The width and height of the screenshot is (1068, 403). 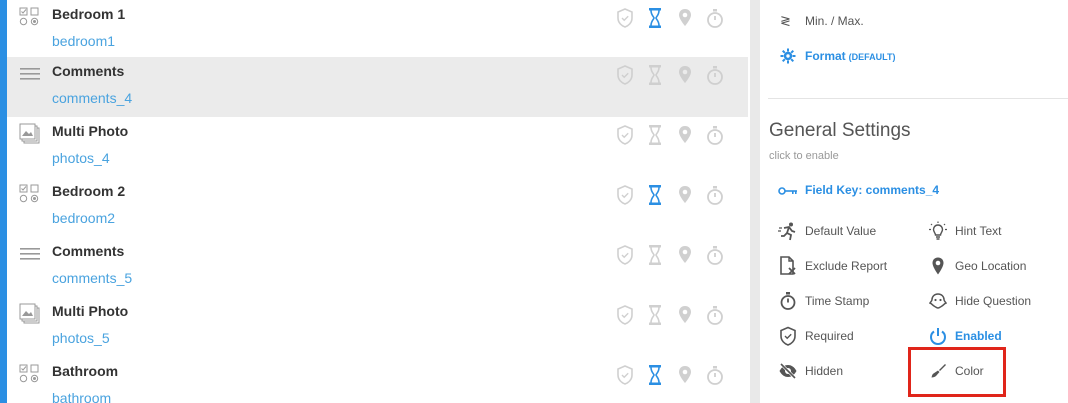 What do you see at coordinates (785, 20) in the screenshot?
I see `greater-less-icon: ≷` at bounding box center [785, 20].